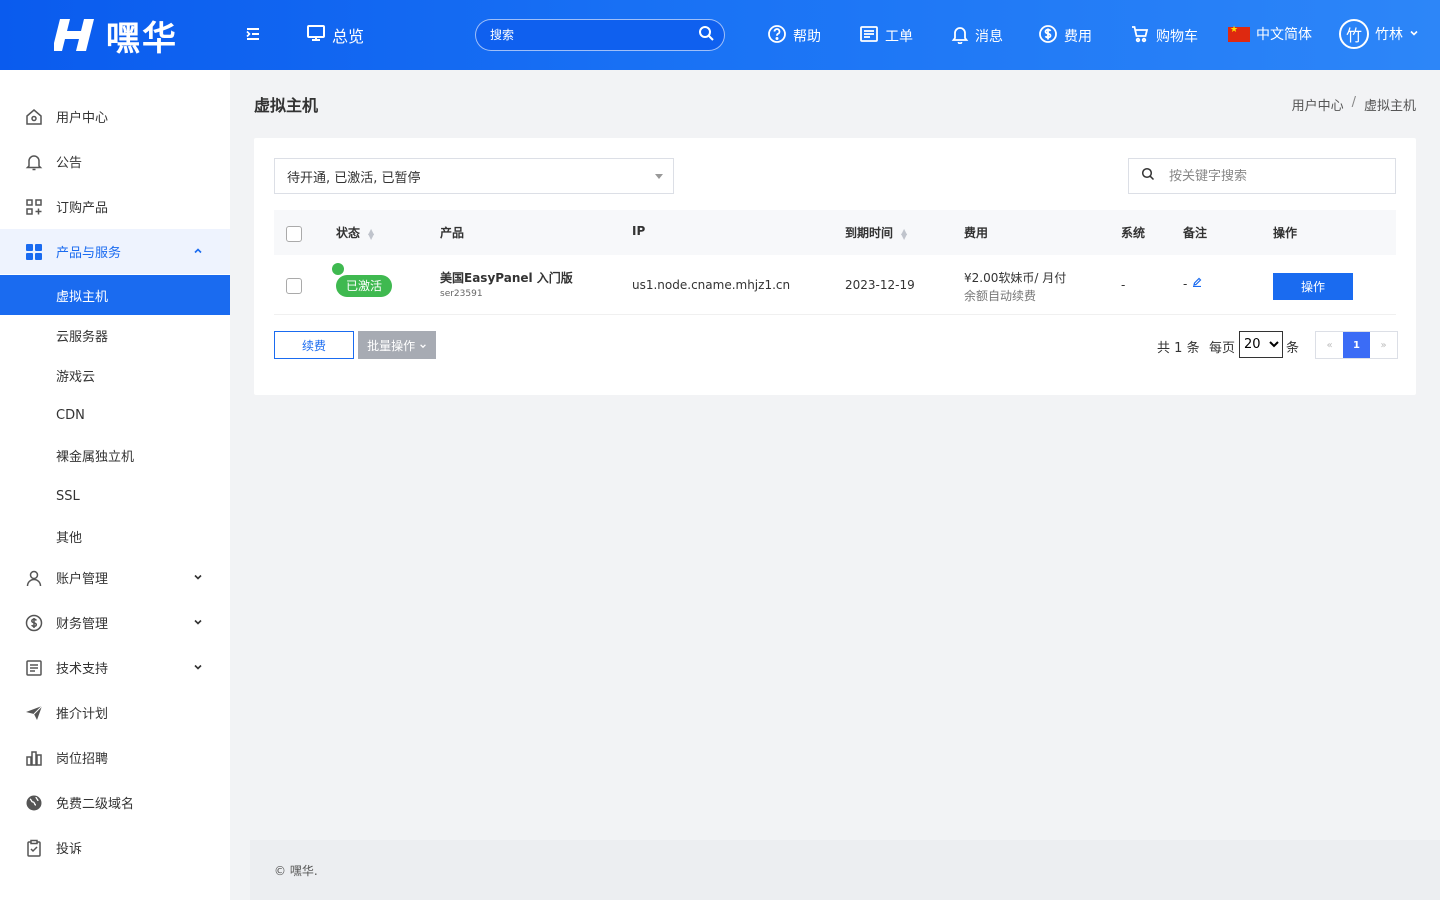 This screenshot has height=900, width=1440. What do you see at coordinates (77, 35) in the screenshot?
I see `logo-h-icon` at bounding box center [77, 35].